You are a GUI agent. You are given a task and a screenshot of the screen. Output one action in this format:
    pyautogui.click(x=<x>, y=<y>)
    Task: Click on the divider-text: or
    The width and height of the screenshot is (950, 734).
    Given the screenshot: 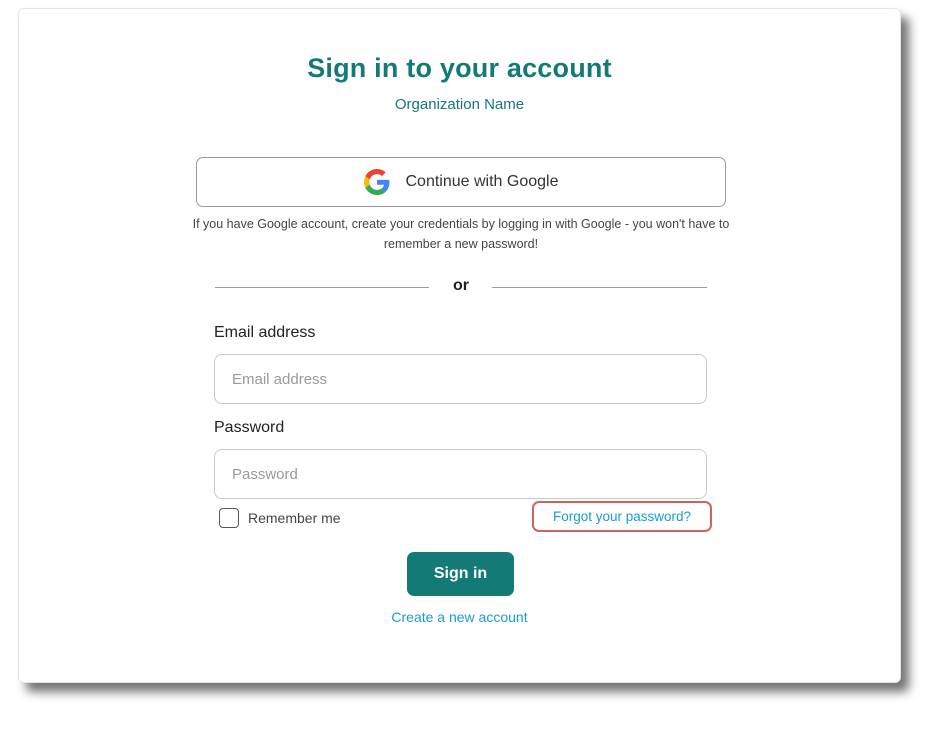 What is the action you would take?
    pyautogui.click(x=461, y=285)
    